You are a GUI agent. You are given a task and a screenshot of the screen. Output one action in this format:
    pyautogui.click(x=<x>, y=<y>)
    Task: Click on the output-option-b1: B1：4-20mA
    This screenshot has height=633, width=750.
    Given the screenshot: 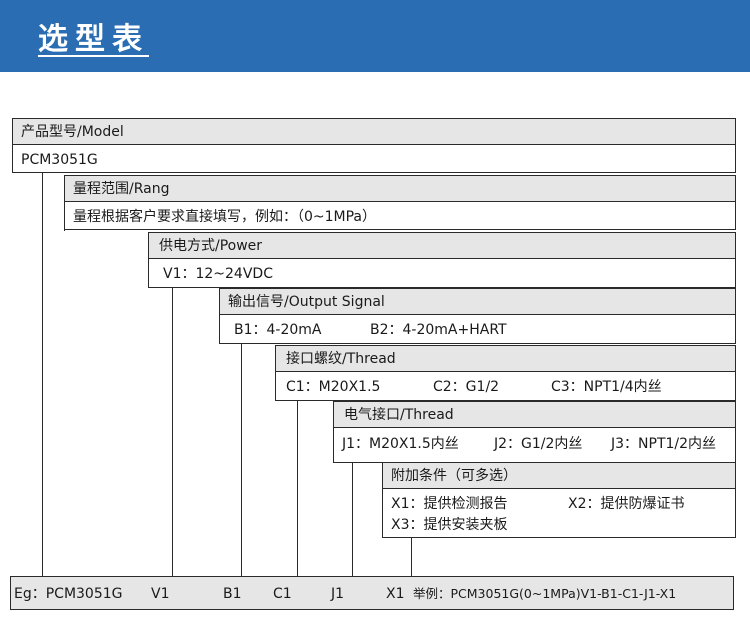 What is the action you would take?
    pyautogui.click(x=278, y=330)
    